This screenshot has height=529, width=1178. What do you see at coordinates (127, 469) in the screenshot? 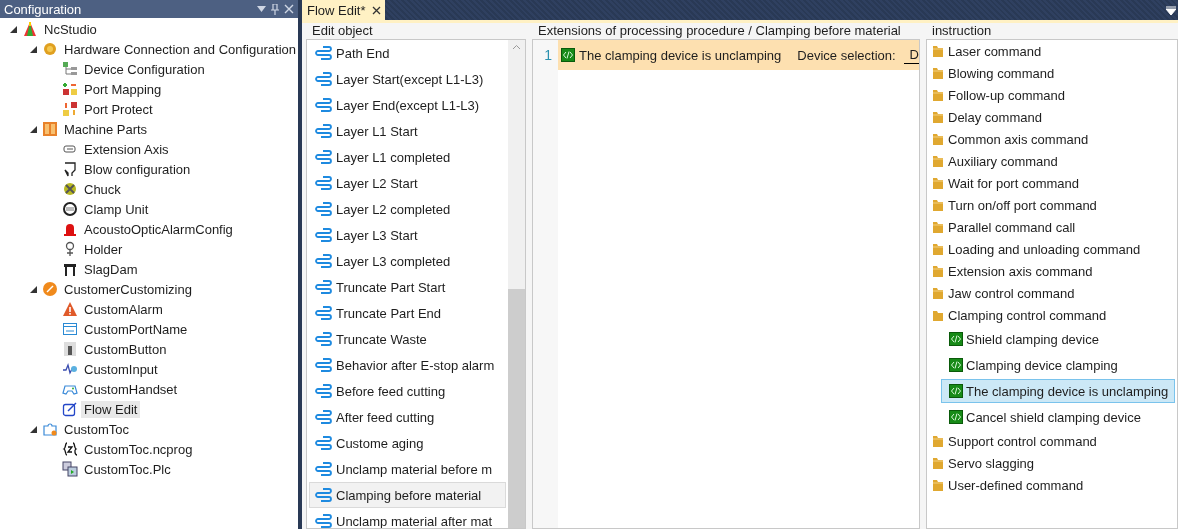
I see `tree-item: CustomToc.Plc` at bounding box center [127, 469].